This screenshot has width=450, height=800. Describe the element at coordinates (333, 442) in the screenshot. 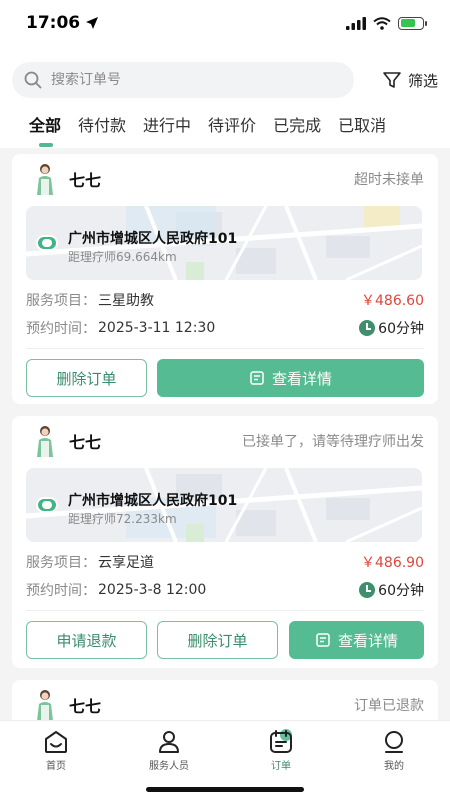

I see `order-status: 已接单了，请等待理疗师出发` at that location.